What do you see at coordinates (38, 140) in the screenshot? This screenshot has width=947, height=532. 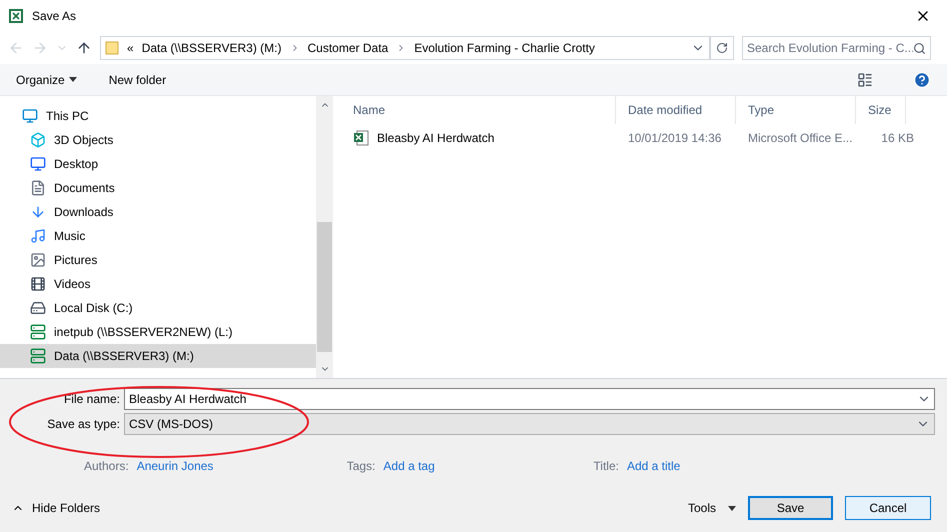 I see `cube-icon` at bounding box center [38, 140].